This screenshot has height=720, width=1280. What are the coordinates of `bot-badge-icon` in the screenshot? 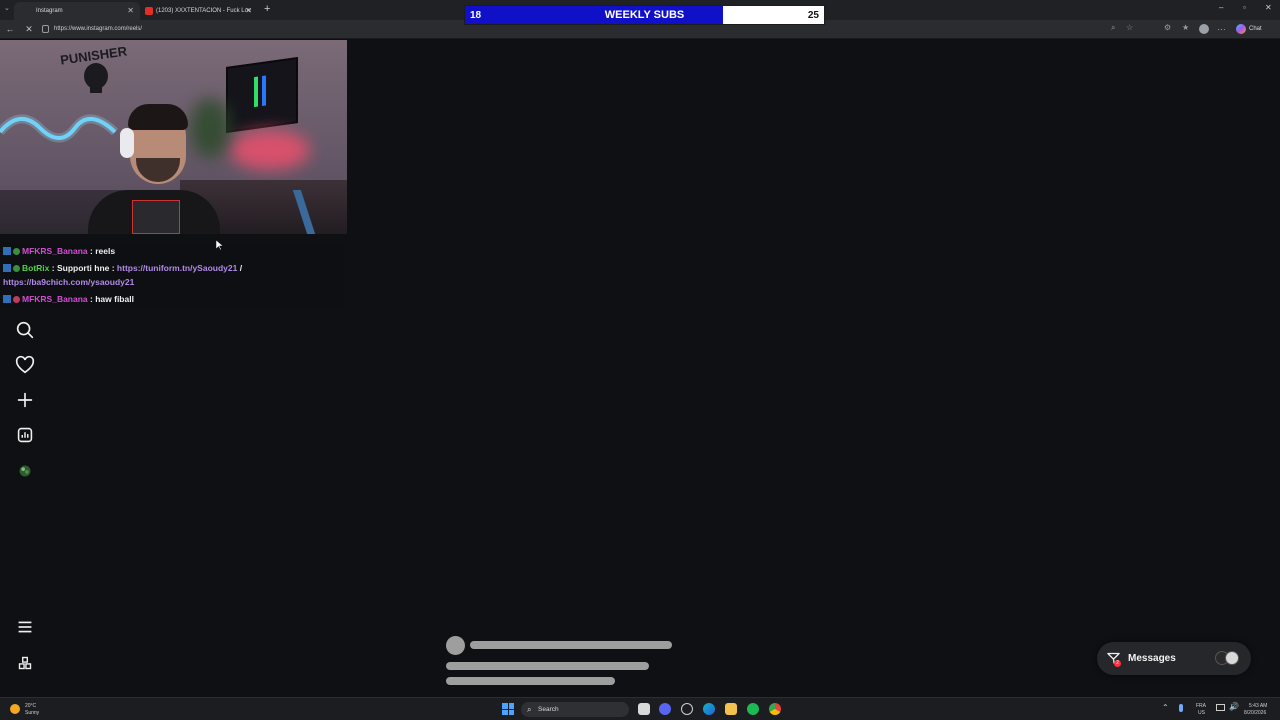 It's located at (16, 268).